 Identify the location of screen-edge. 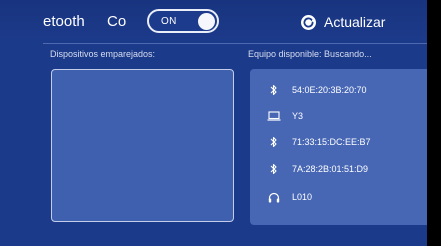
(434, 123).